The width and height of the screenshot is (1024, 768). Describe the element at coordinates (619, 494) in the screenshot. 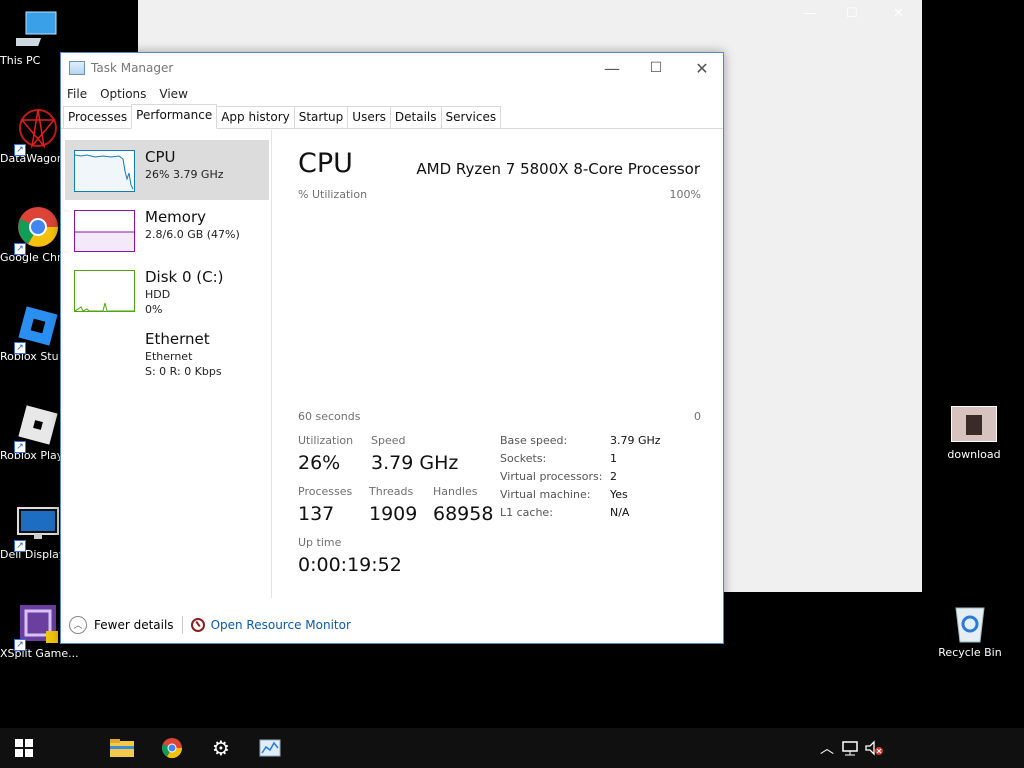

I see `spec-virtual-machine-value: Yes` at that location.